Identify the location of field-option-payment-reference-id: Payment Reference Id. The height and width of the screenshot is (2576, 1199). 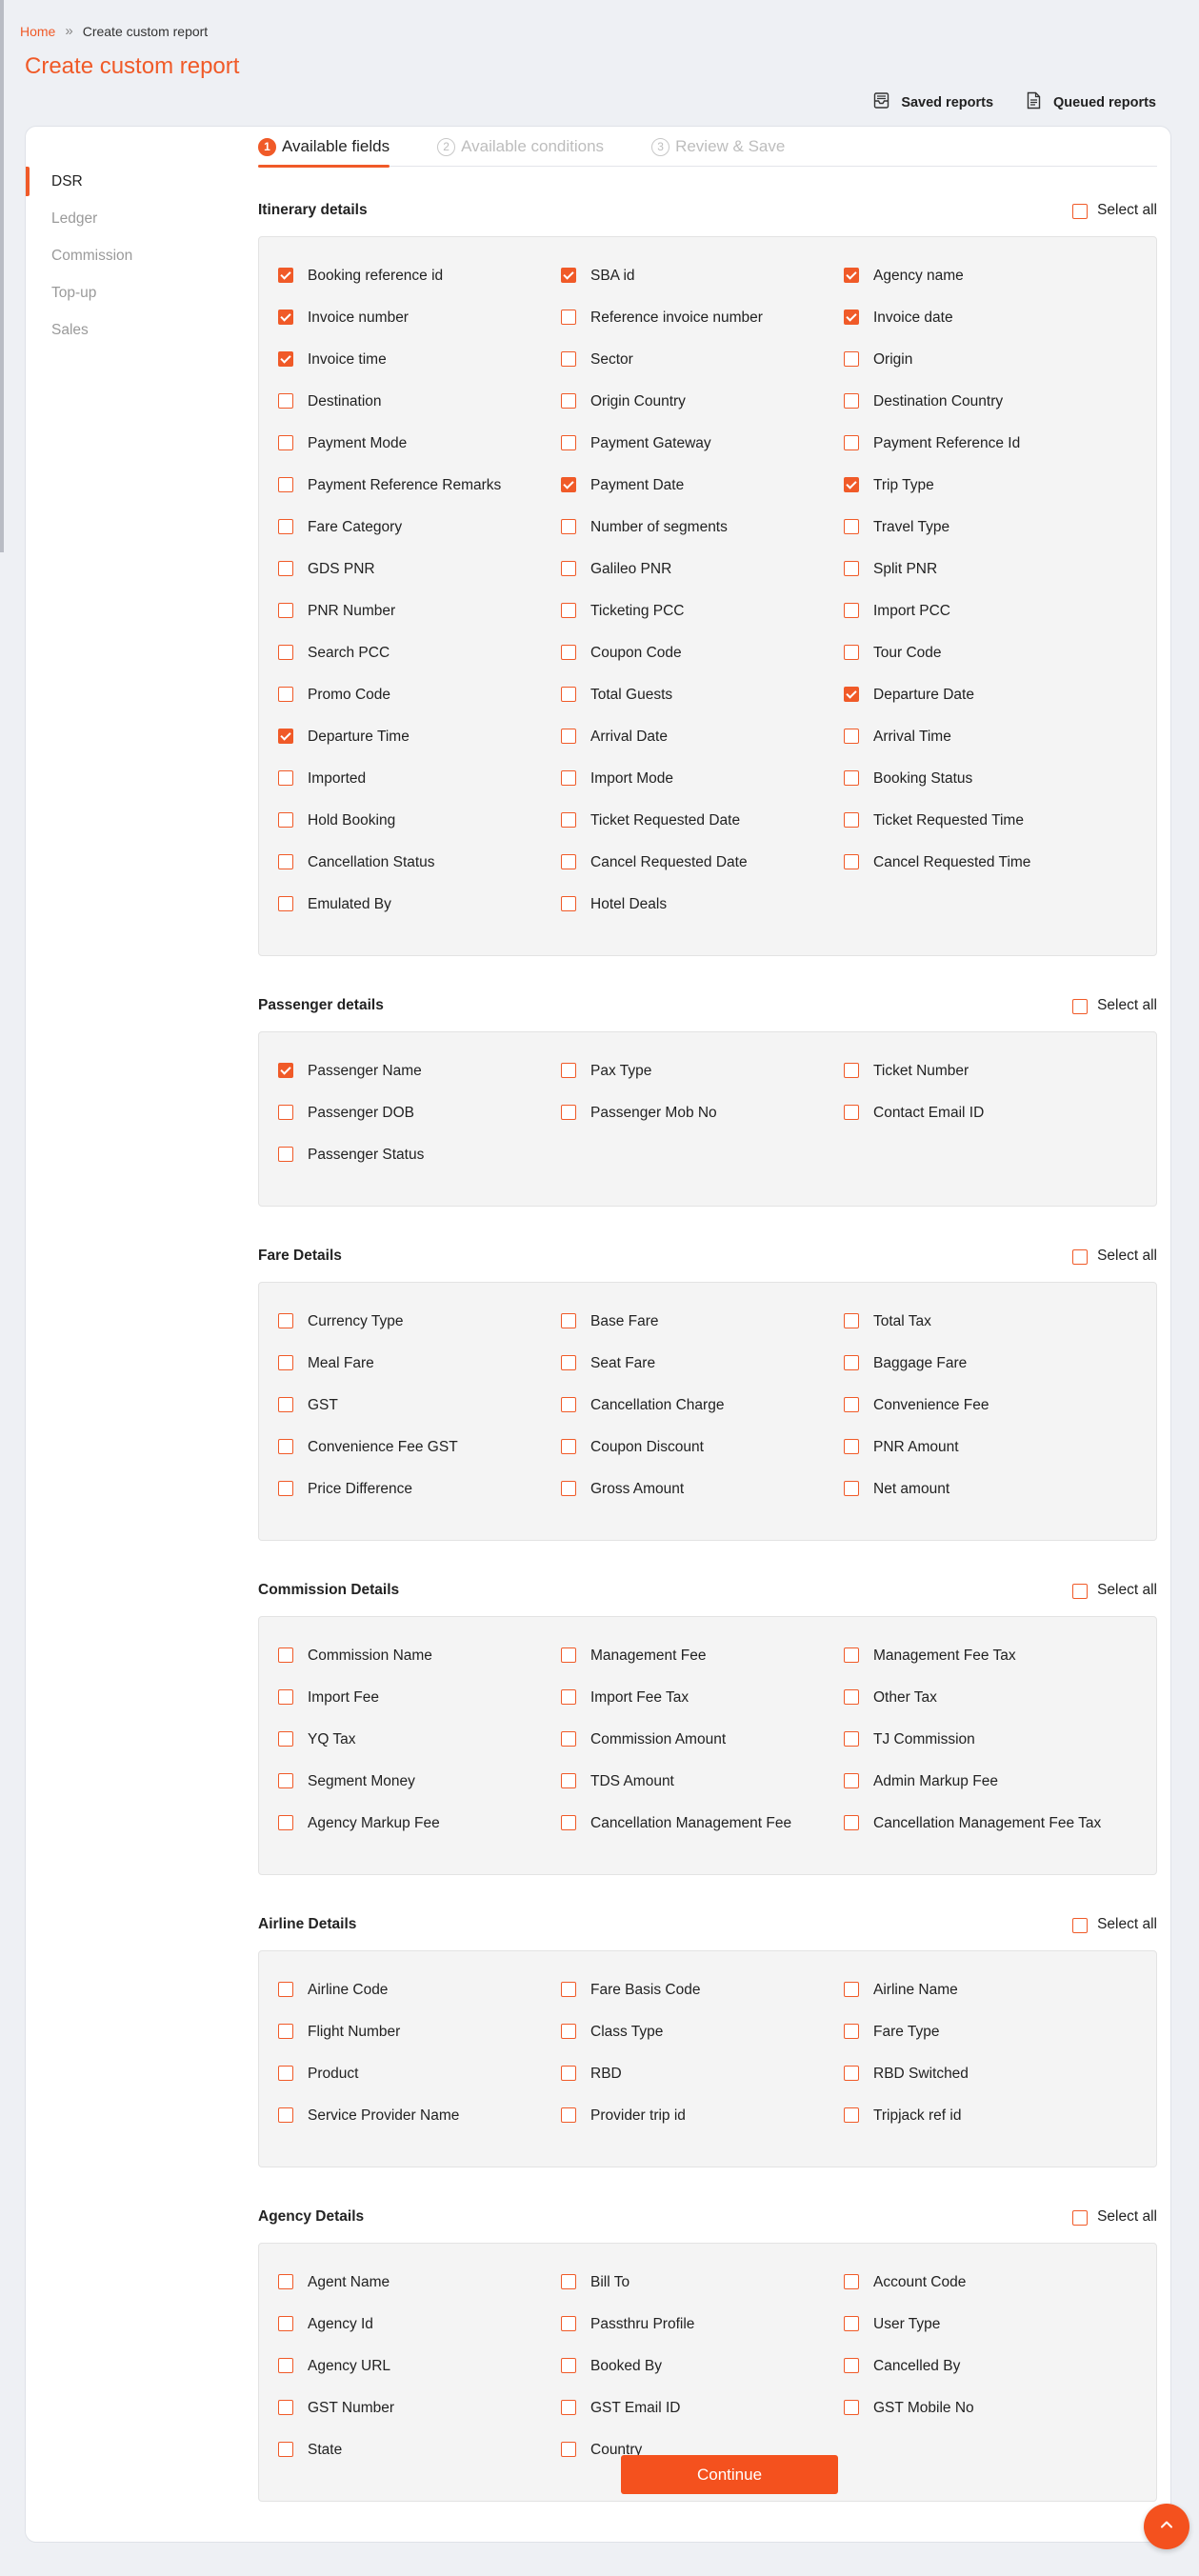
(986, 454).